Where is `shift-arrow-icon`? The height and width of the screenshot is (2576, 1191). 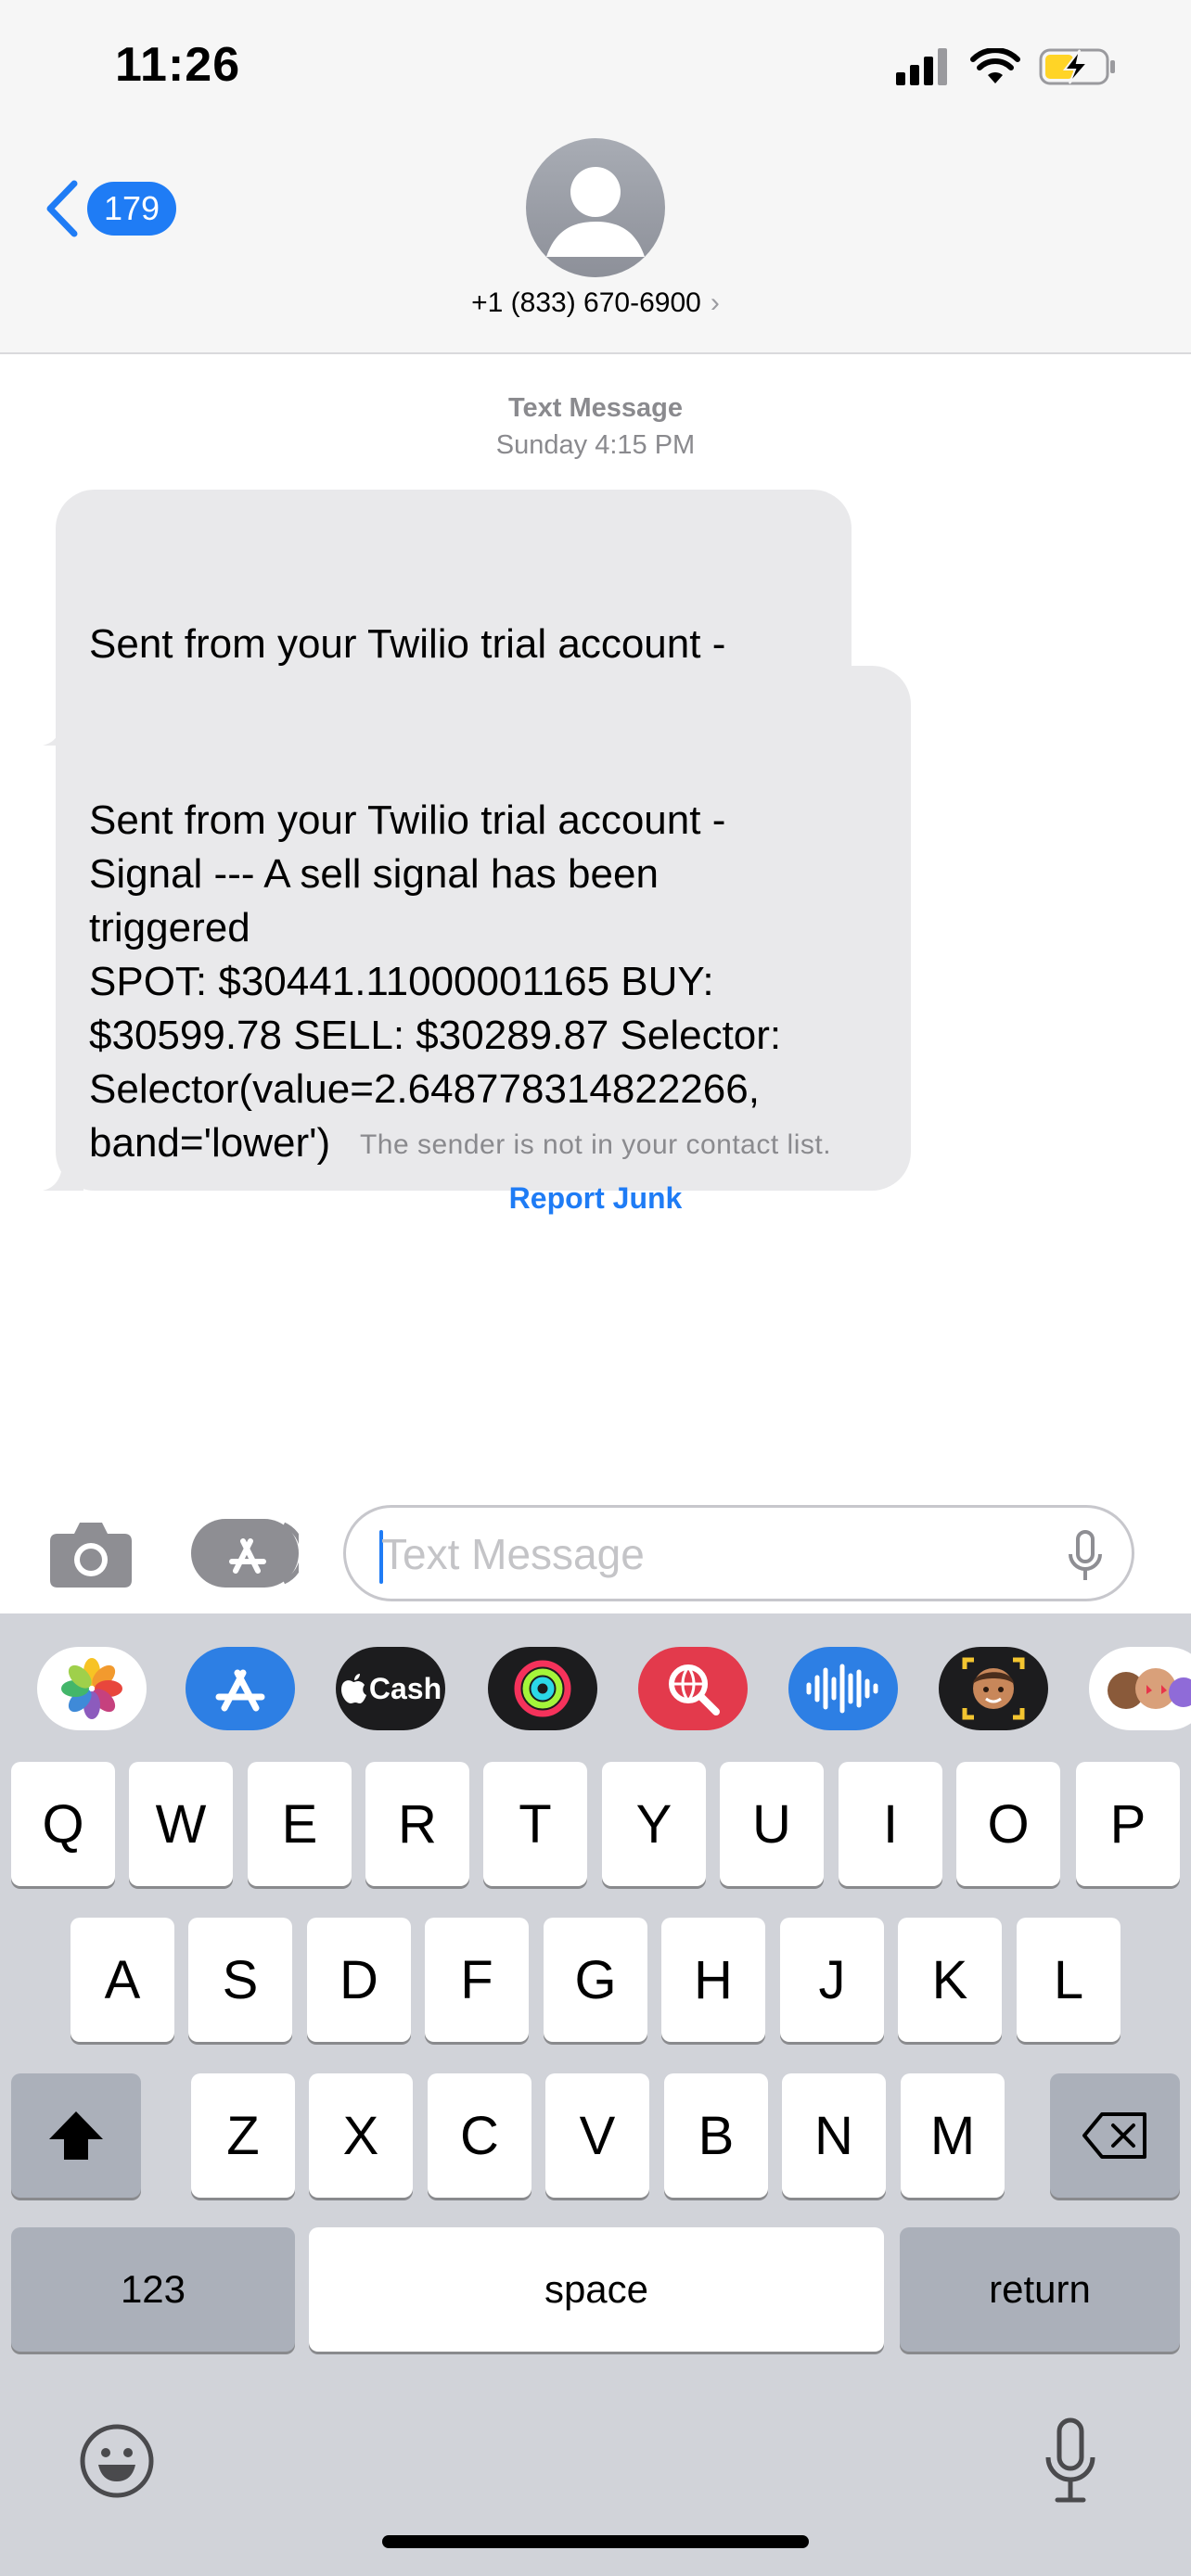 shift-arrow-icon is located at coordinates (76, 2136).